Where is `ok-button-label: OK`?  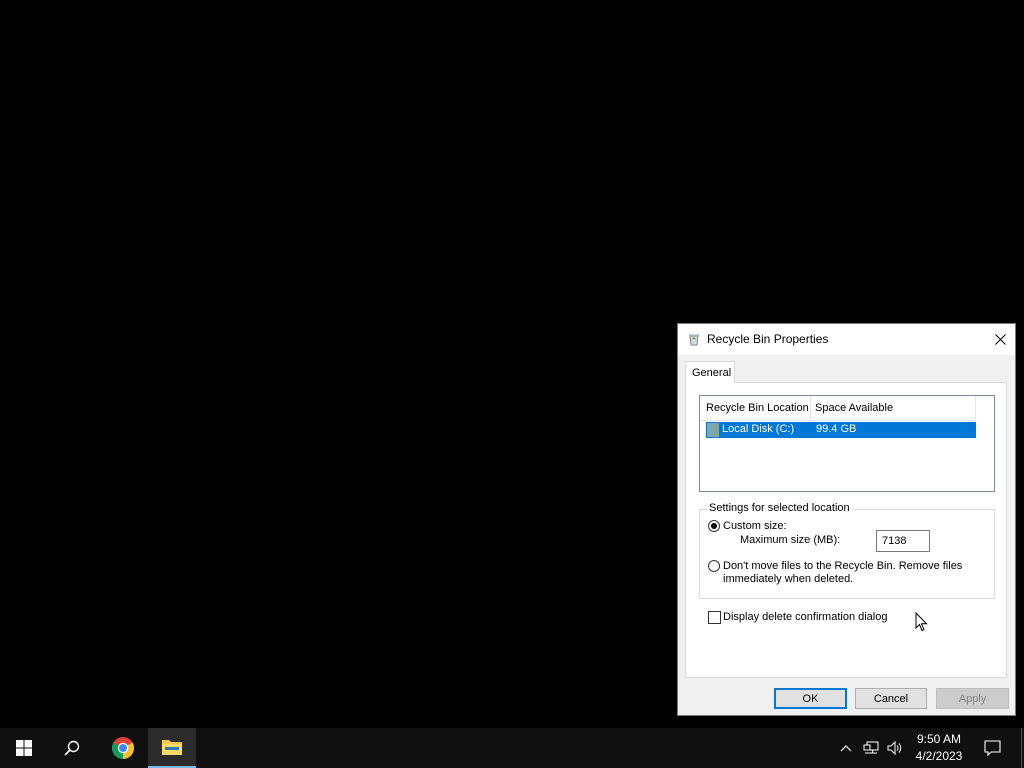
ok-button-label: OK is located at coordinates (810, 698).